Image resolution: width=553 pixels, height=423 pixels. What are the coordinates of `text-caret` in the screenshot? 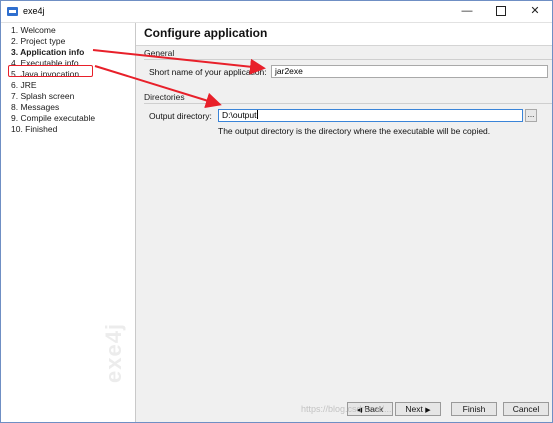 It's located at (257, 114).